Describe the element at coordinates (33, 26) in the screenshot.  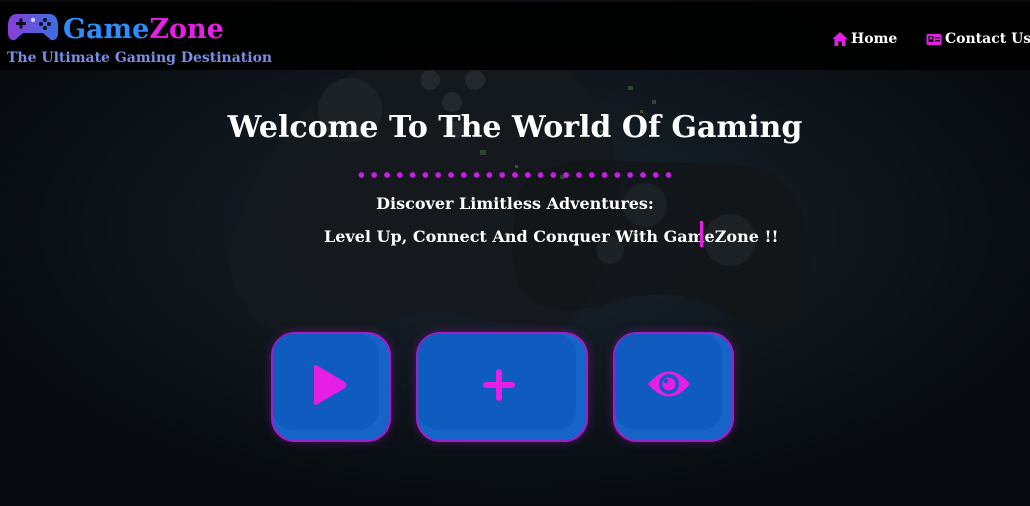
I see `gamepad-icon` at that location.